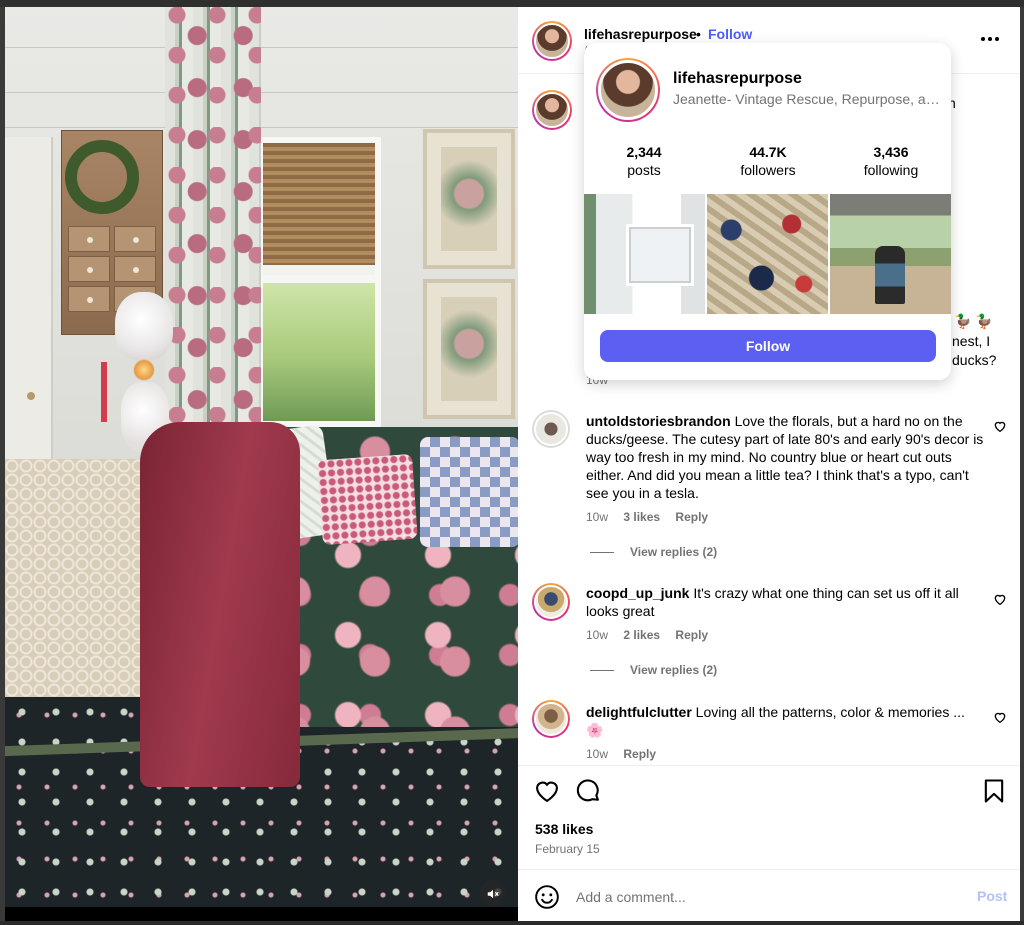 Image resolution: width=1024 pixels, height=925 pixels. Describe the element at coordinates (768, 152) in the screenshot. I see `stat-value: 44.7K` at that location.